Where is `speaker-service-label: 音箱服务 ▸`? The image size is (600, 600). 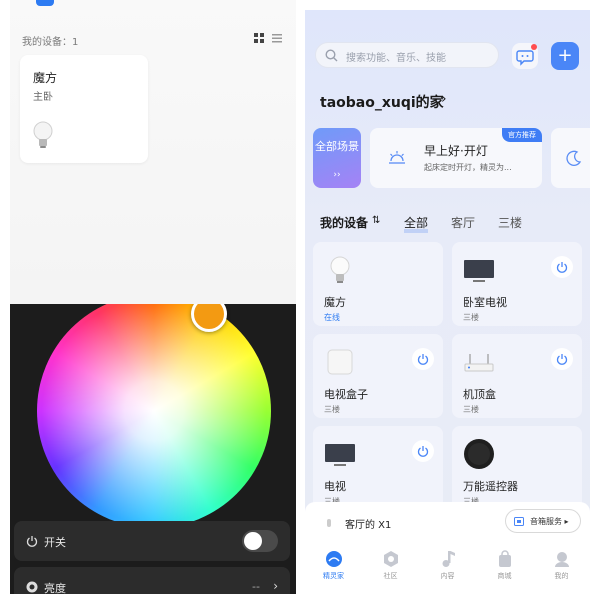 speaker-service-label: 音箱服务 ▸ is located at coordinates (549, 521).